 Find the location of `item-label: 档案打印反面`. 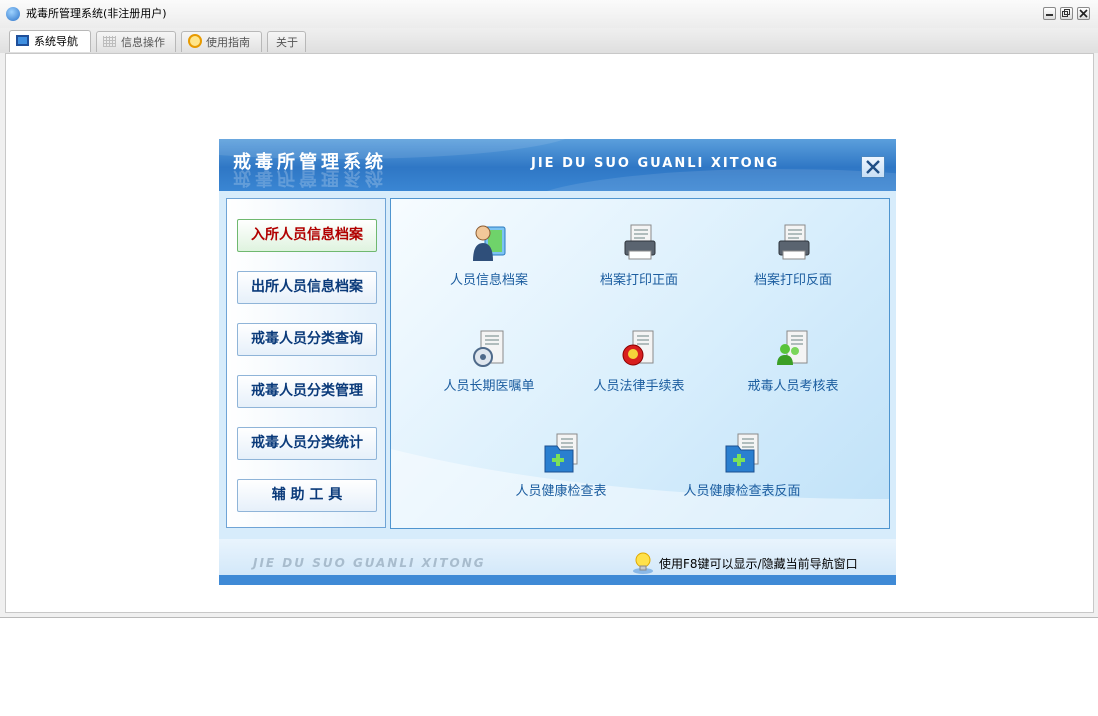

item-label: 档案打印反面 is located at coordinates (792, 280).